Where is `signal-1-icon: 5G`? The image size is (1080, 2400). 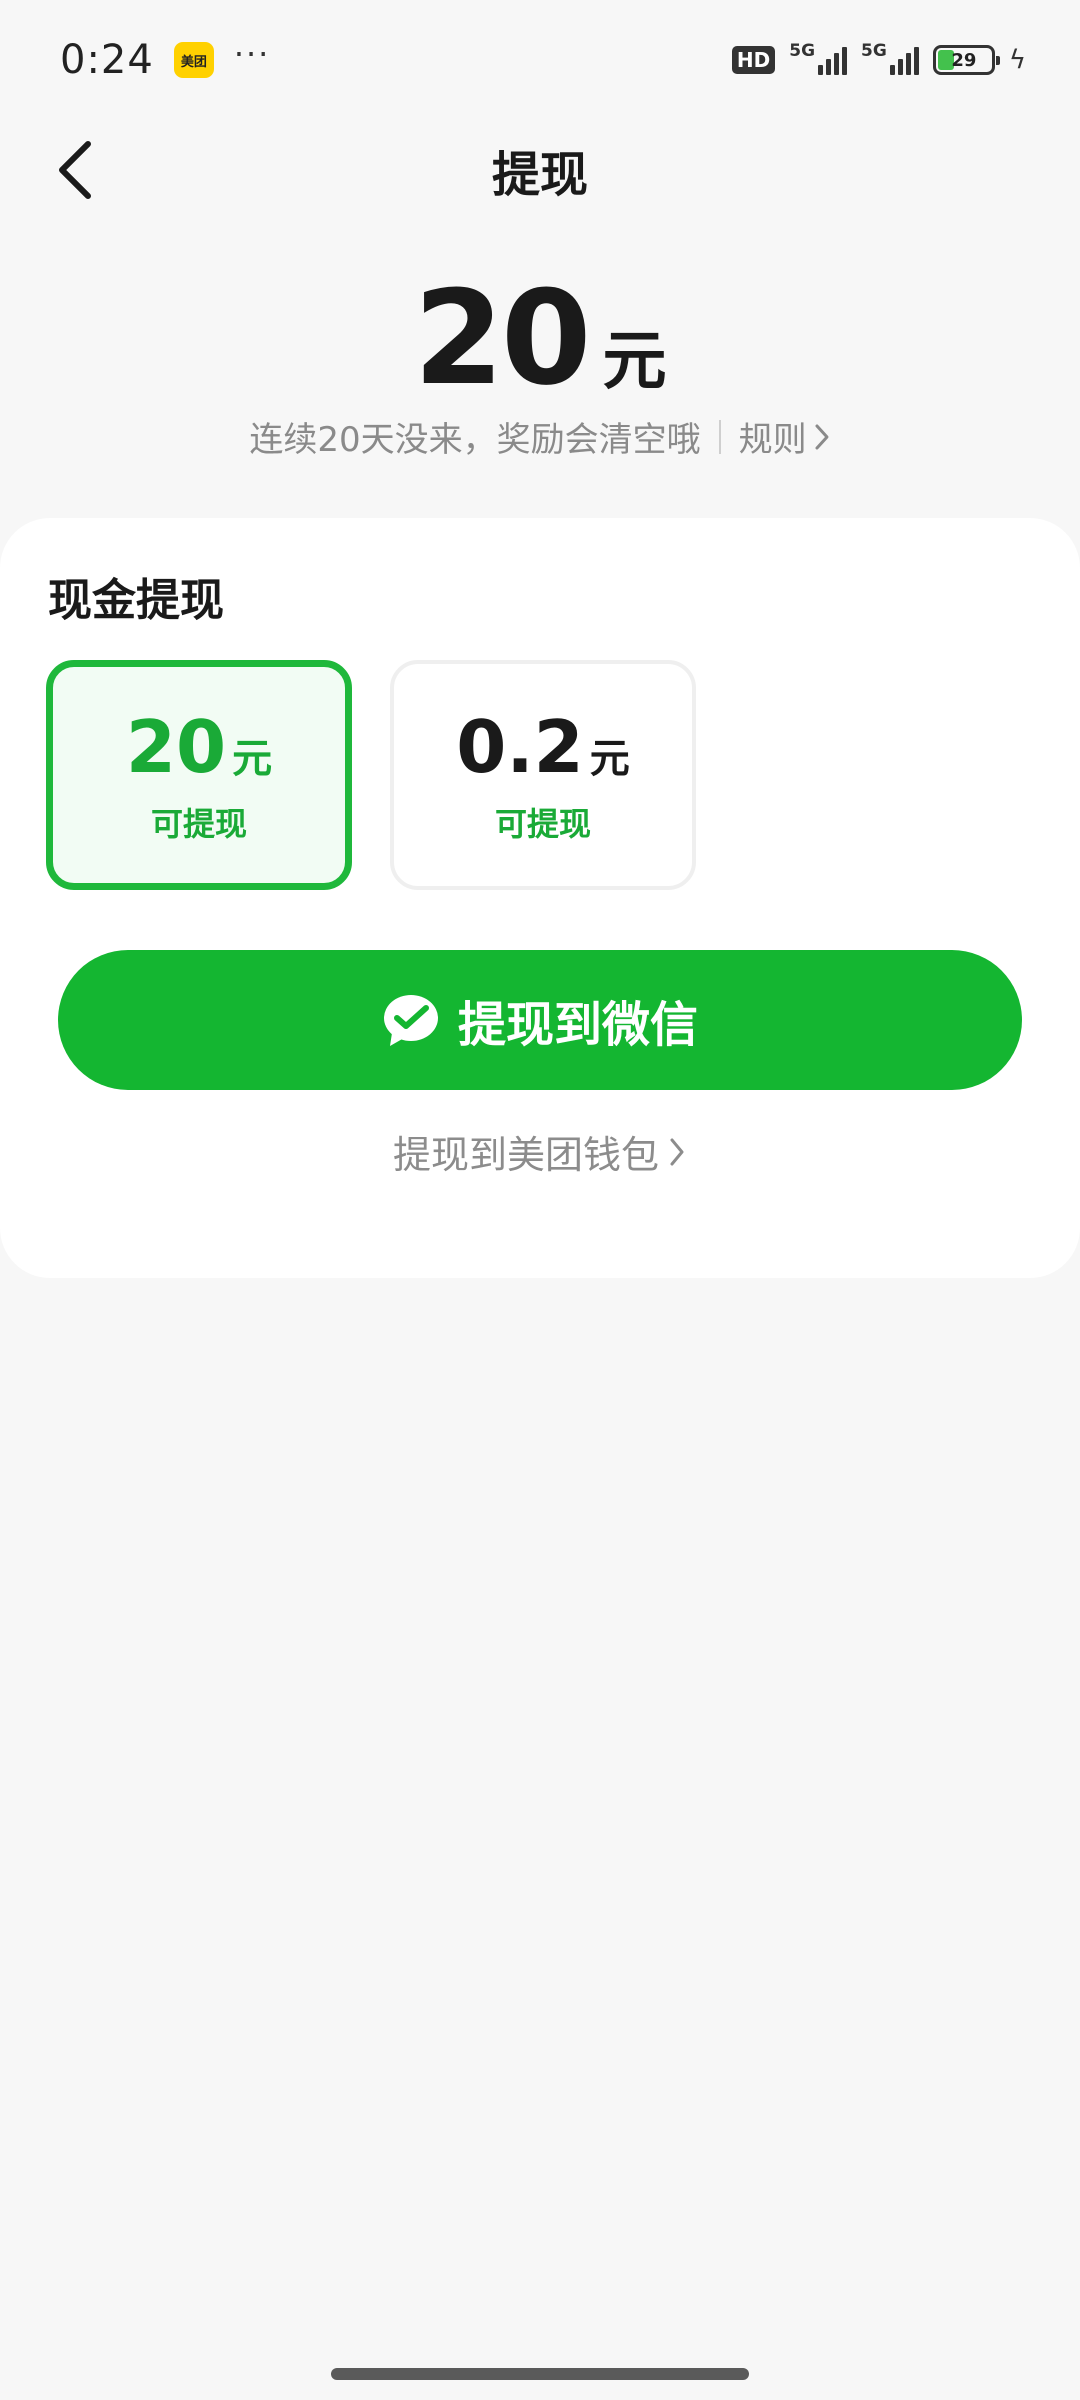 signal-1-icon: 5G is located at coordinates (818, 58).